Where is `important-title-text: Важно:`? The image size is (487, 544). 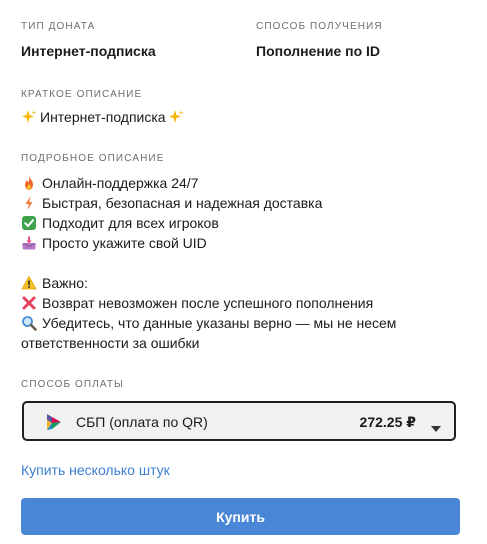 important-title-text: Важно: is located at coordinates (65, 283).